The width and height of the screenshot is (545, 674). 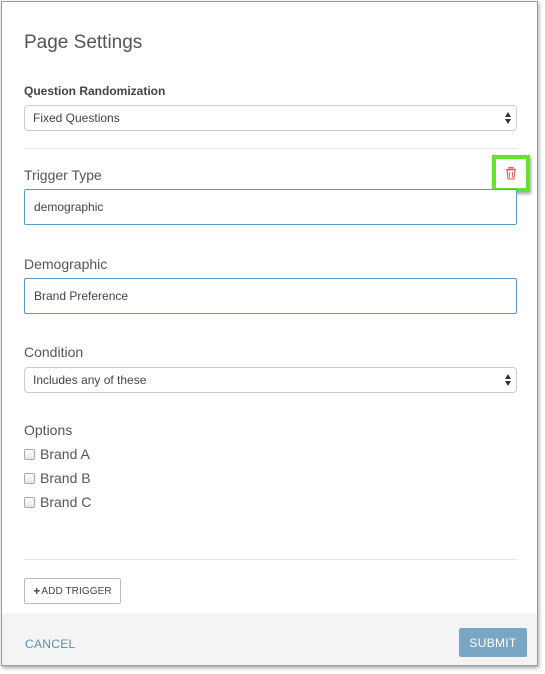 I want to click on footer-divider, so click(x=270, y=559).